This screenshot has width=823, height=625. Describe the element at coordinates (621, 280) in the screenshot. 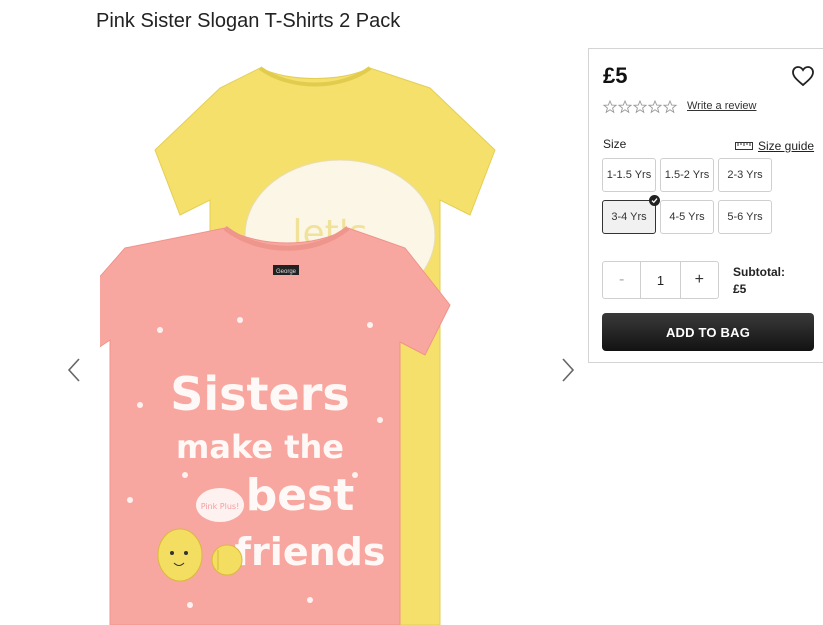

I see `quantity-decrease-button: -` at that location.